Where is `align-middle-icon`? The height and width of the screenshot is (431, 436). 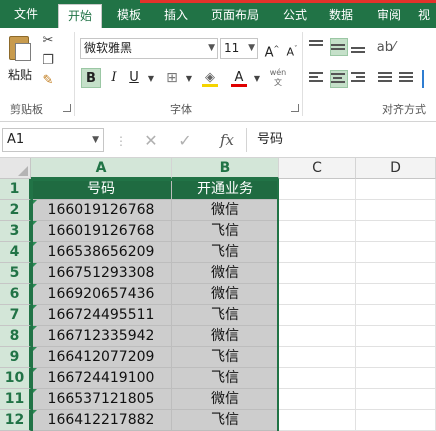
align-middle-icon is located at coordinates (339, 47).